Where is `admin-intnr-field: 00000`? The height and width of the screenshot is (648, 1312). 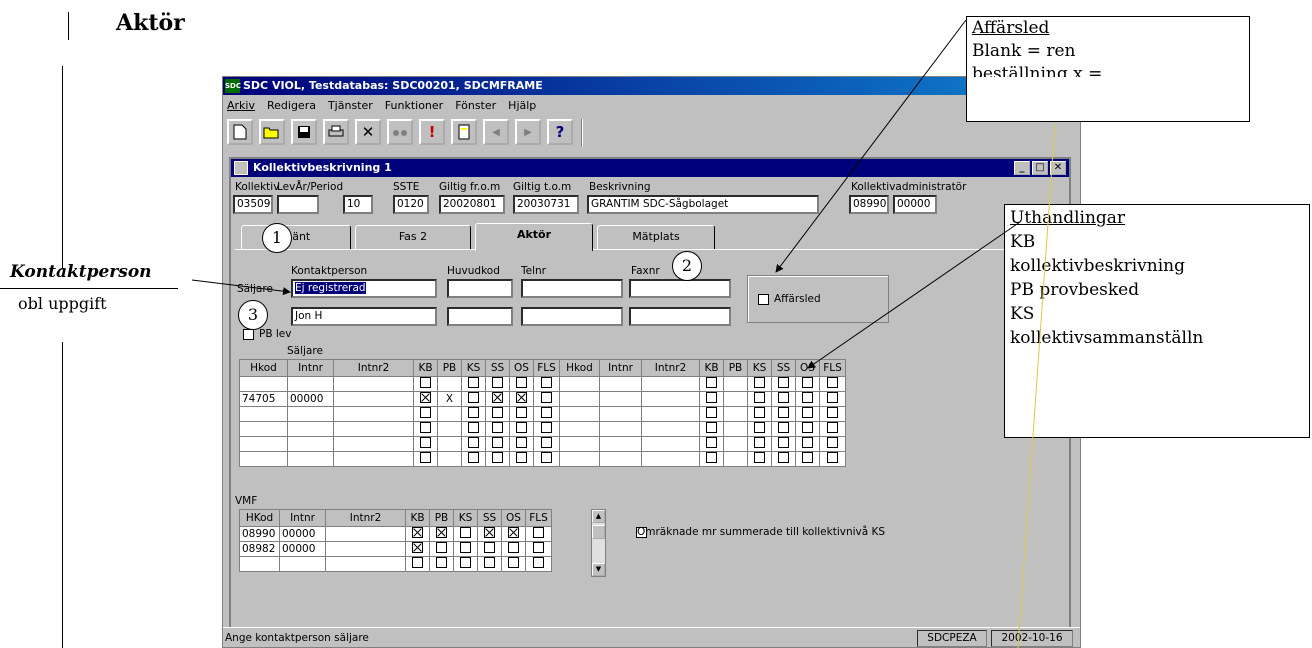
admin-intnr-field: 00000 is located at coordinates (915, 204).